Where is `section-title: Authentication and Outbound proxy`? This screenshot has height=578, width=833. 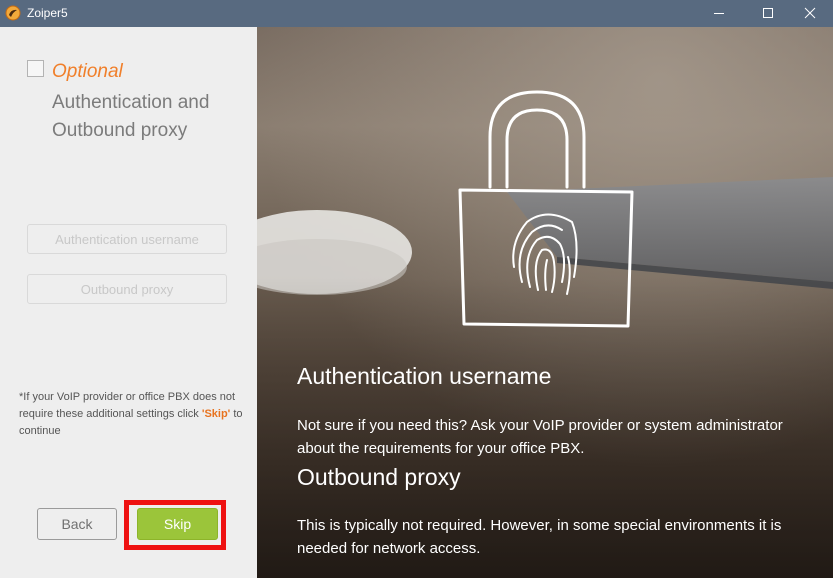
section-title: Authentication and Outbound proxy is located at coordinates (131, 116).